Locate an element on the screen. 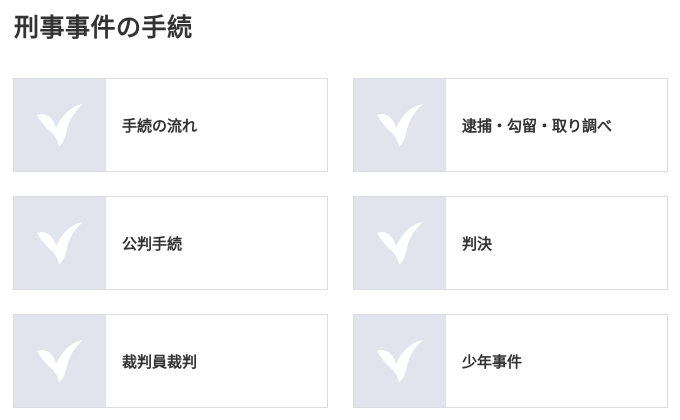  card-label: 裁判員裁判 is located at coordinates (160, 361).